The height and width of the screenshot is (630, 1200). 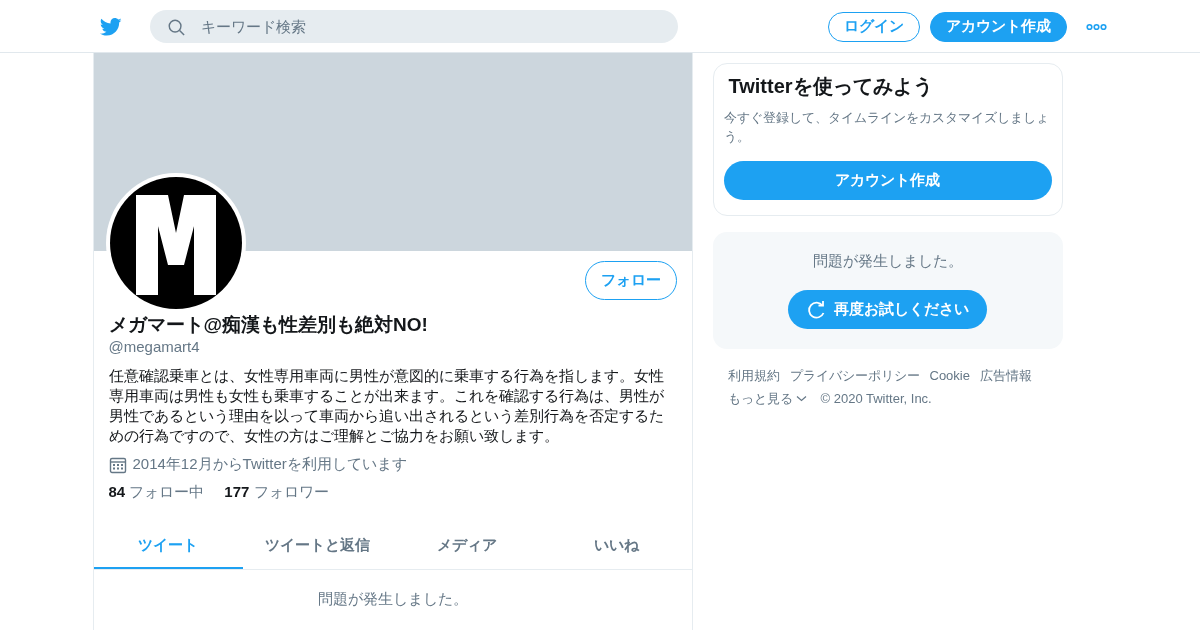 I want to click on profile-name: メガマート@痴漢も性差別も絶対NO!, so click(x=268, y=325).